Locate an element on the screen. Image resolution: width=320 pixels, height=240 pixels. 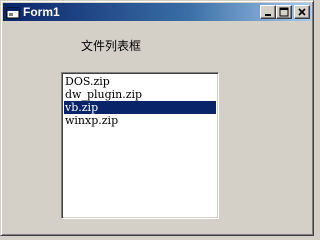
maximize-icon is located at coordinates (284, 12).